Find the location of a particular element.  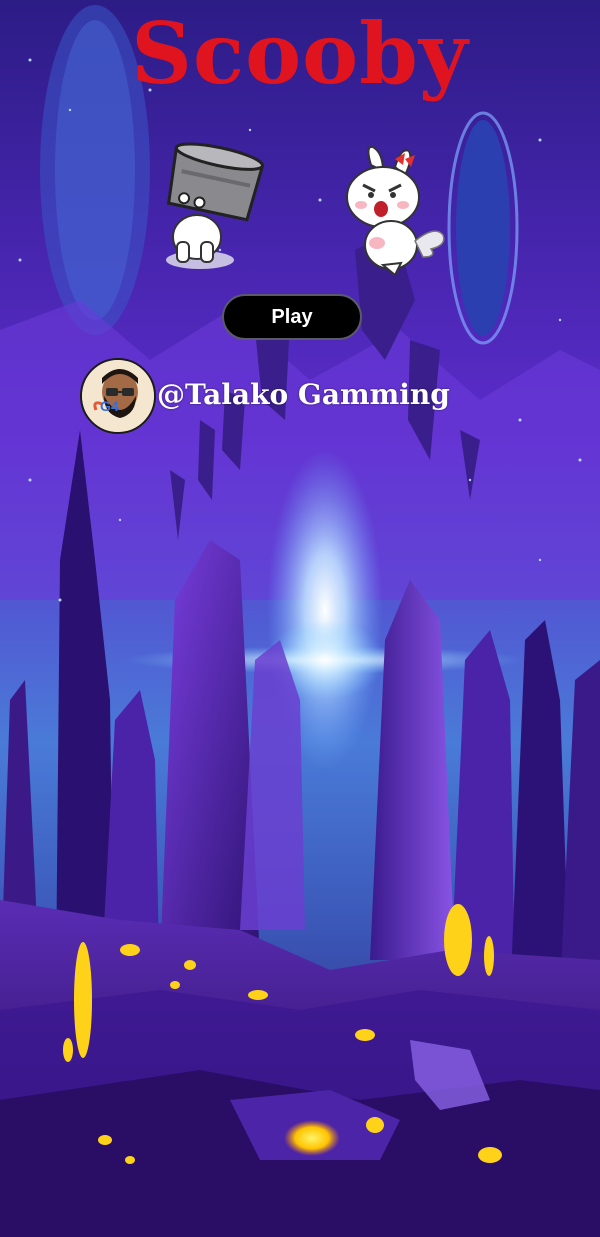

avatar-badge: G4 is located at coordinates (109, 406).